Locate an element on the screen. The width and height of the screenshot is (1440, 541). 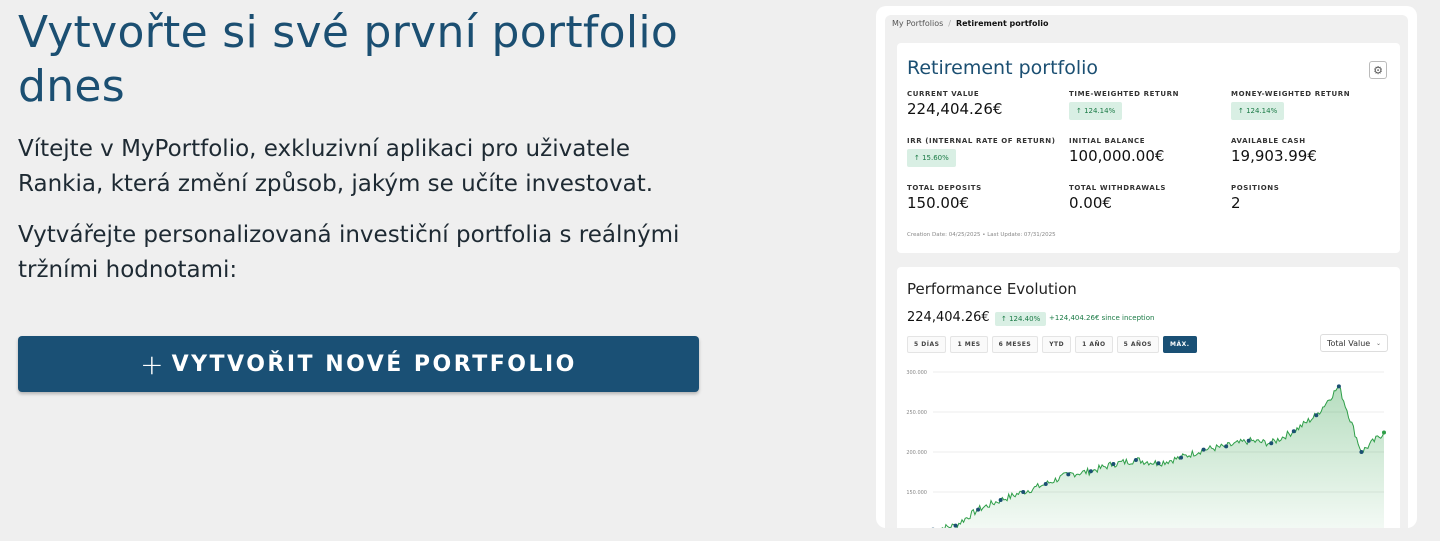
stat-initial-balance: INITIAL BALANCE 100,000.00€ is located at coordinates (1149, 151).